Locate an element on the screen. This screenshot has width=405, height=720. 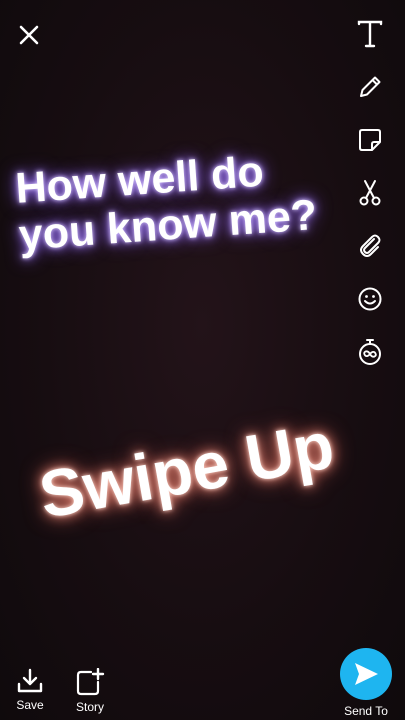
send-to-label: Send To is located at coordinates (366, 711).